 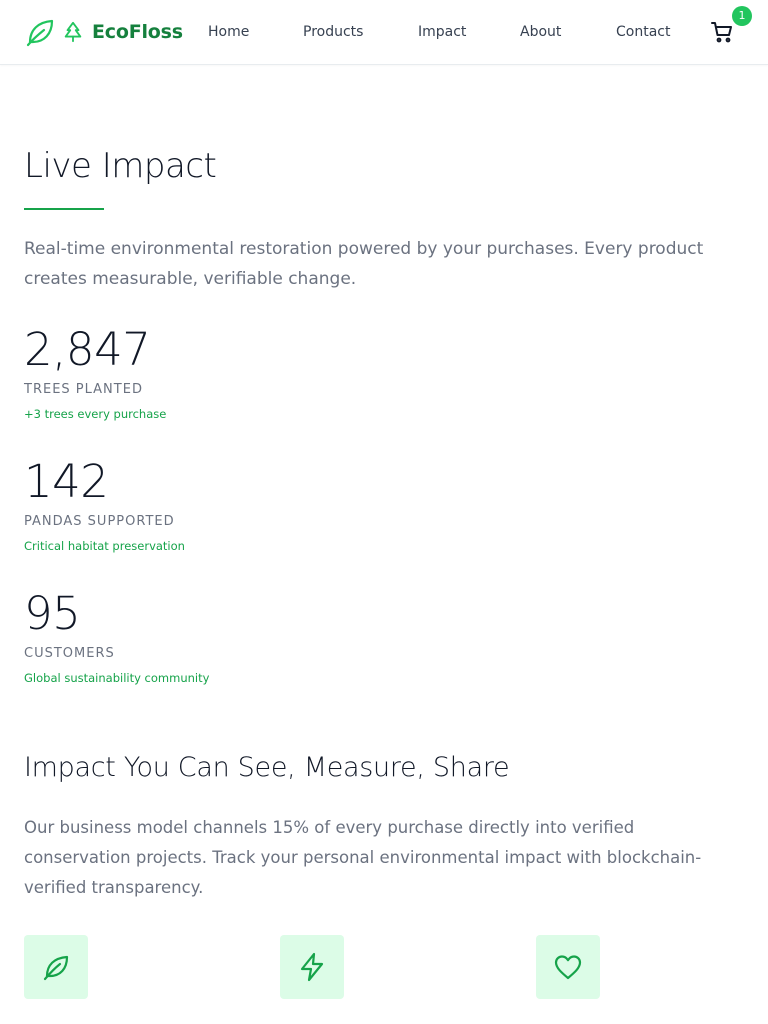 I want to click on leaf-icon, so click(x=56, y=968).